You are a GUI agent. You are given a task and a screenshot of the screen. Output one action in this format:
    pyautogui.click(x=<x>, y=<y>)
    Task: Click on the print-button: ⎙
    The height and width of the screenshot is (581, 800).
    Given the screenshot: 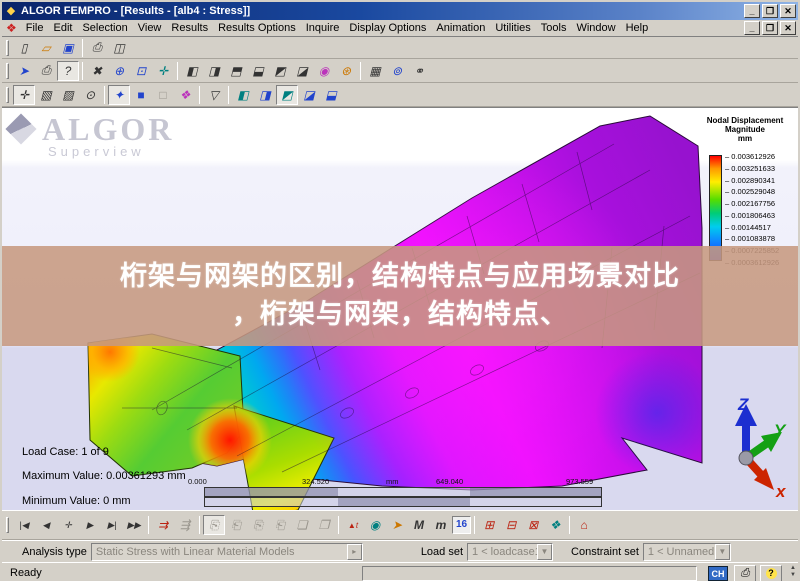 What is the action you would take?
    pyautogui.click(x=97, y=48)
    